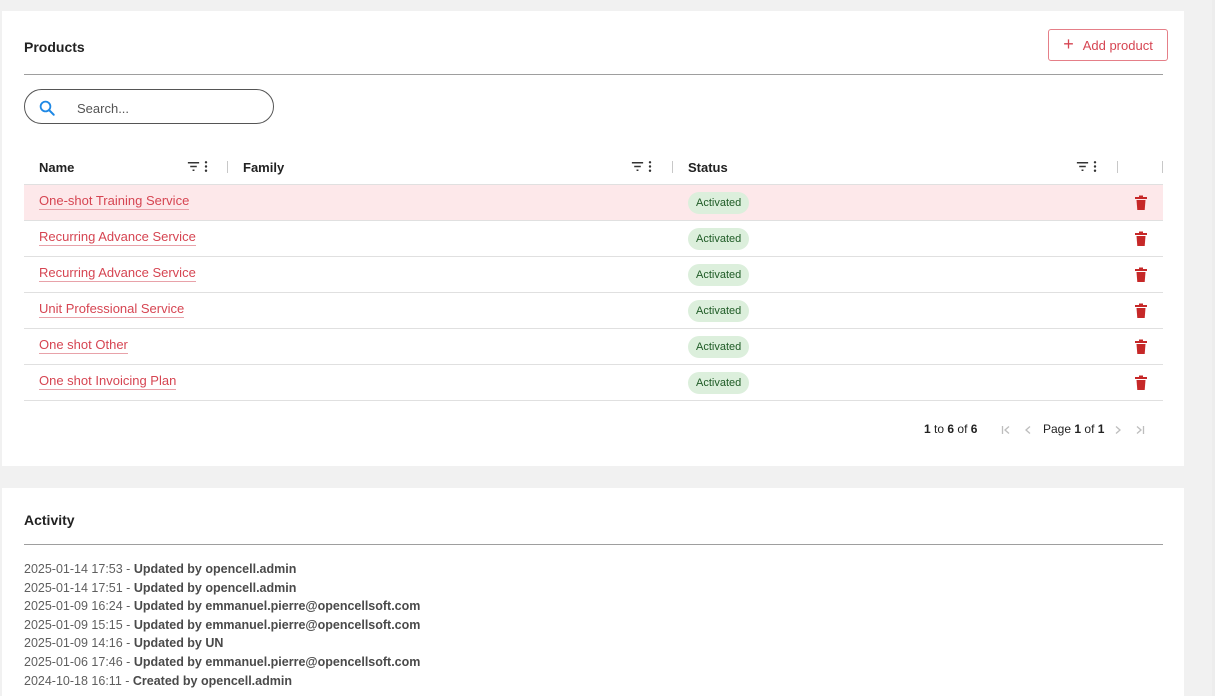 The image size is (1215, 696). I want to click on add-product-label: Add product, so click(1117, 45).